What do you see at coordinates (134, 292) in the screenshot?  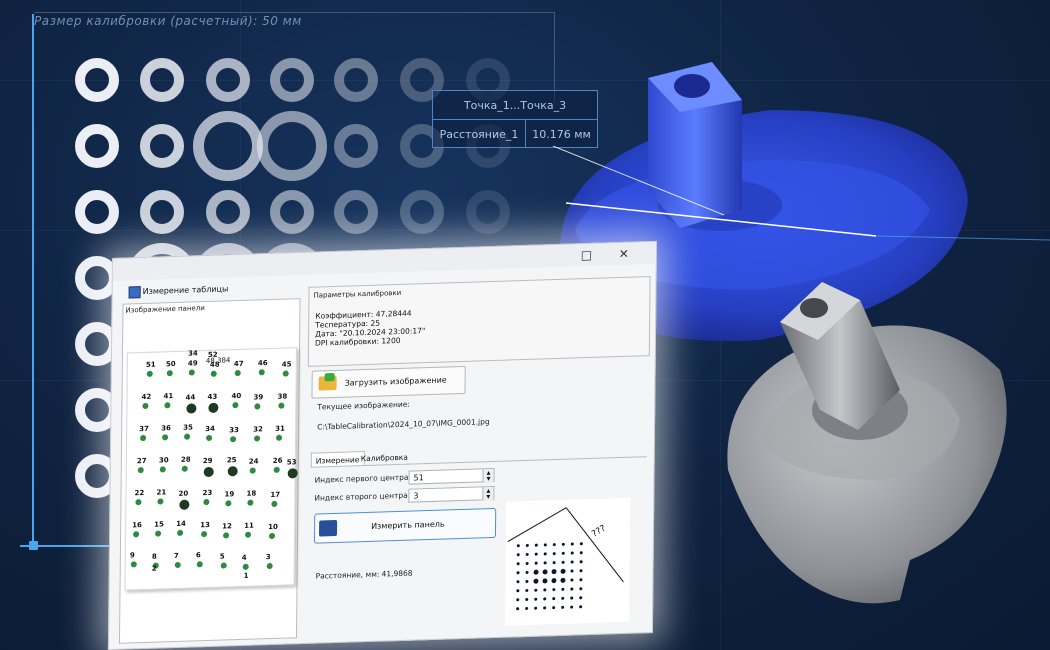 I see `app-icon` at bounding box center [134, 292].